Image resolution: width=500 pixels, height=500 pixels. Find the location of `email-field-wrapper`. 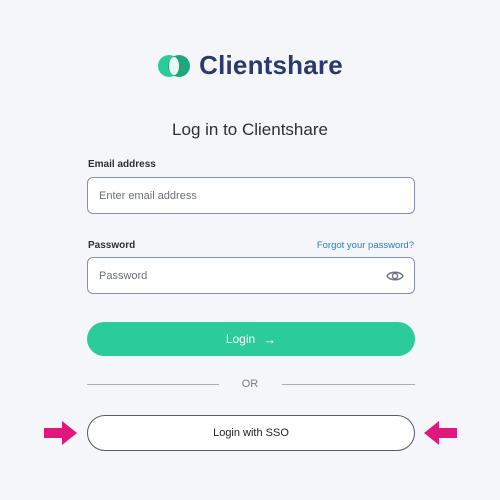

email-field-wrapper is located at coordinates (251, 195).